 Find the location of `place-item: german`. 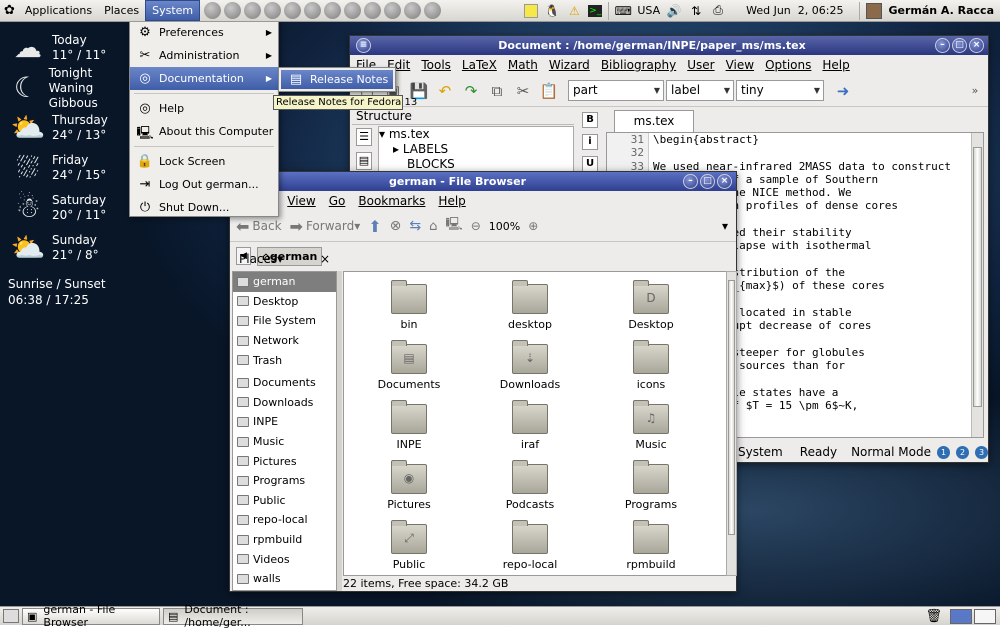

place-item: german is located at coordinates (284, 282).